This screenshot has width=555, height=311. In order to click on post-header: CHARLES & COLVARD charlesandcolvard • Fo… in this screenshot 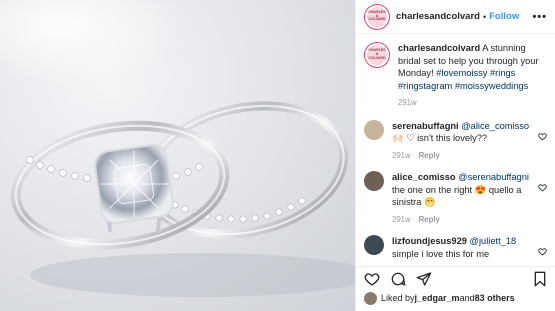, I will do `click(455, 17)`.